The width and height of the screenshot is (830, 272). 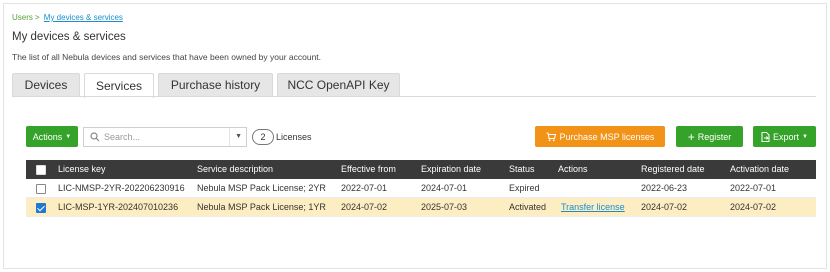 I want to click on status-cell: Expired, so click(x=524, y=188).